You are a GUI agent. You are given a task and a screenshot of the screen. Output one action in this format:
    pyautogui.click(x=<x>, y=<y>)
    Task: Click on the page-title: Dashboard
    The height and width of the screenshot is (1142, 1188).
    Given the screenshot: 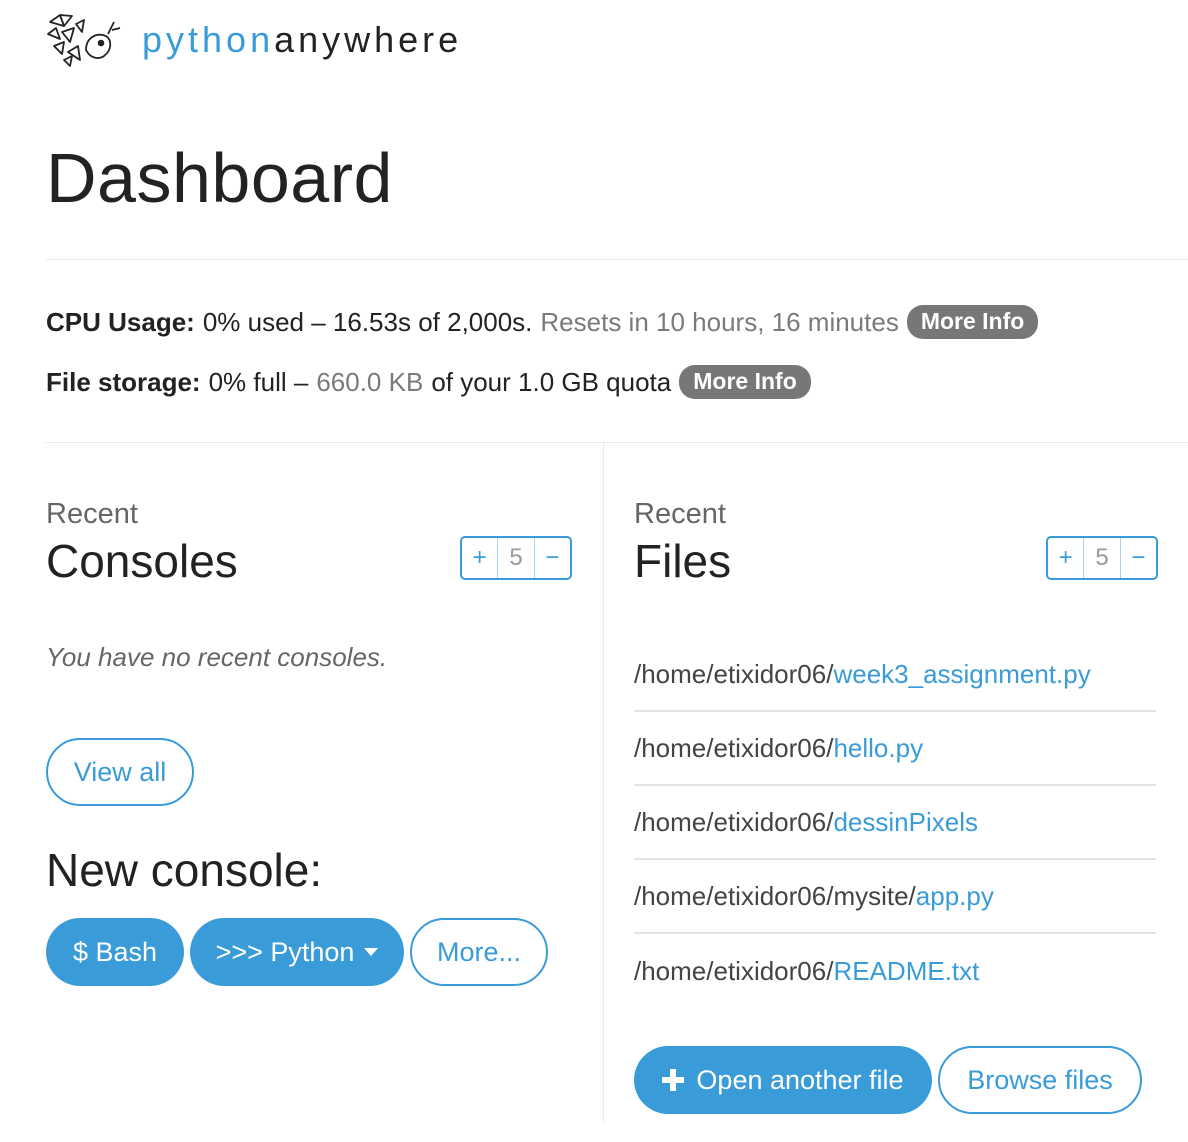 What is the action you would take?
    pyautogui.click(x=219, y=178)
    